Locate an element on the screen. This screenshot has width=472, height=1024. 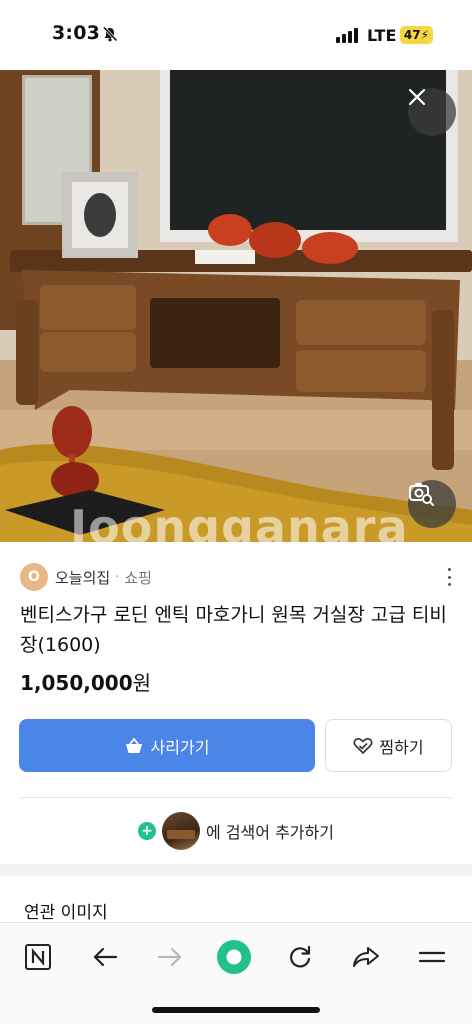
related-images-title: 연관 이미지 is located at coordinates (66, 913).